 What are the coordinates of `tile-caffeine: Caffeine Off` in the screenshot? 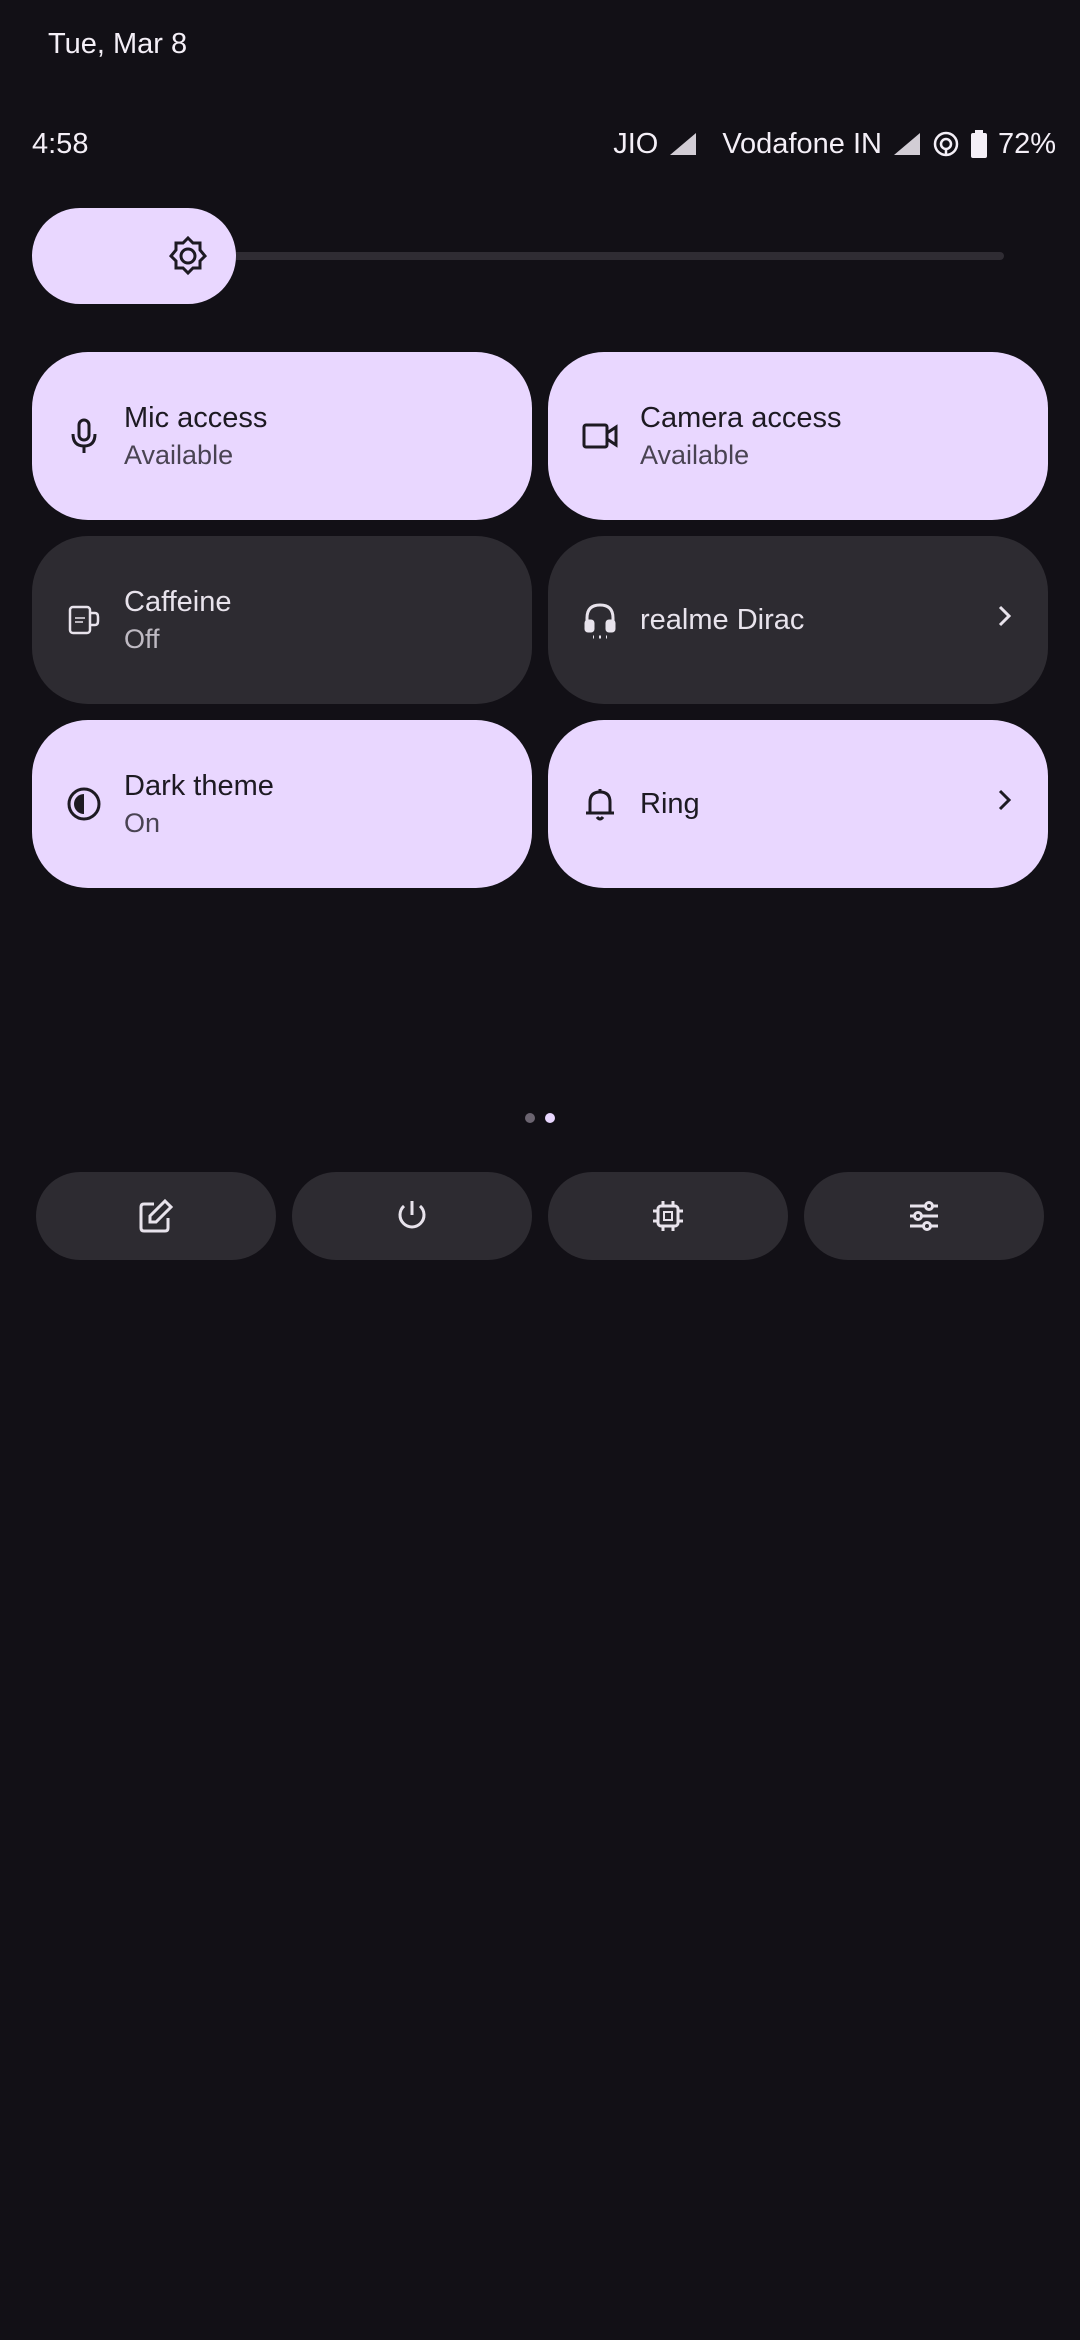 It's located at (282, 620).